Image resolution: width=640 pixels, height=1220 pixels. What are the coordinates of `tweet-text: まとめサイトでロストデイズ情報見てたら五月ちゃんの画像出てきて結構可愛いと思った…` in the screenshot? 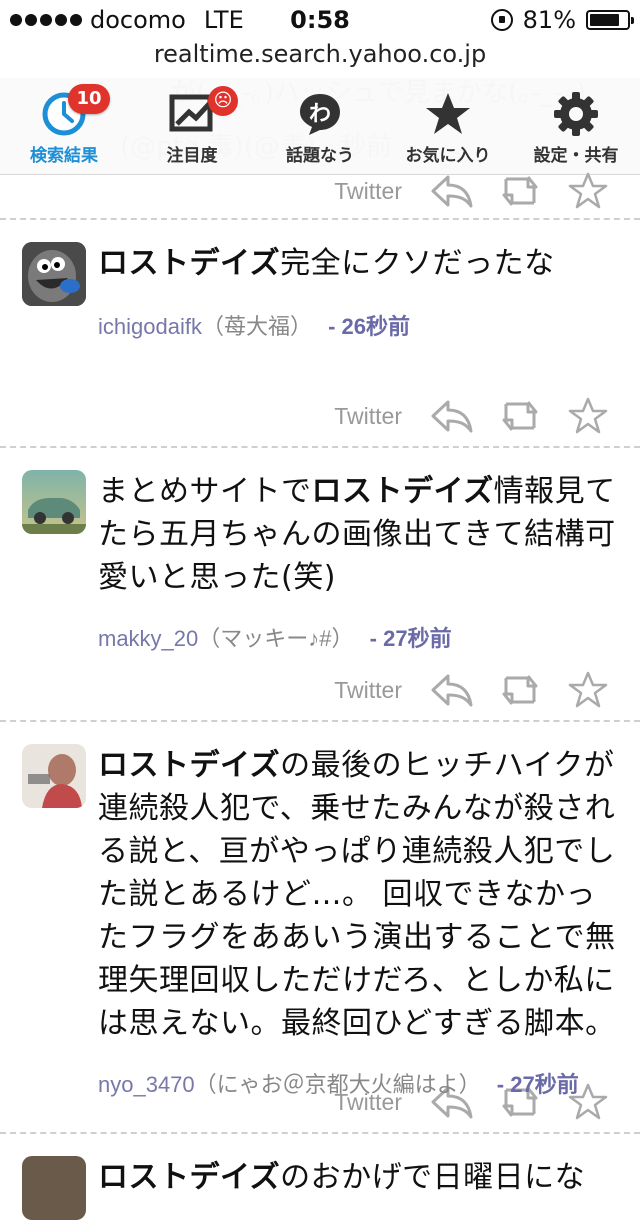 It's located at (359, 532).